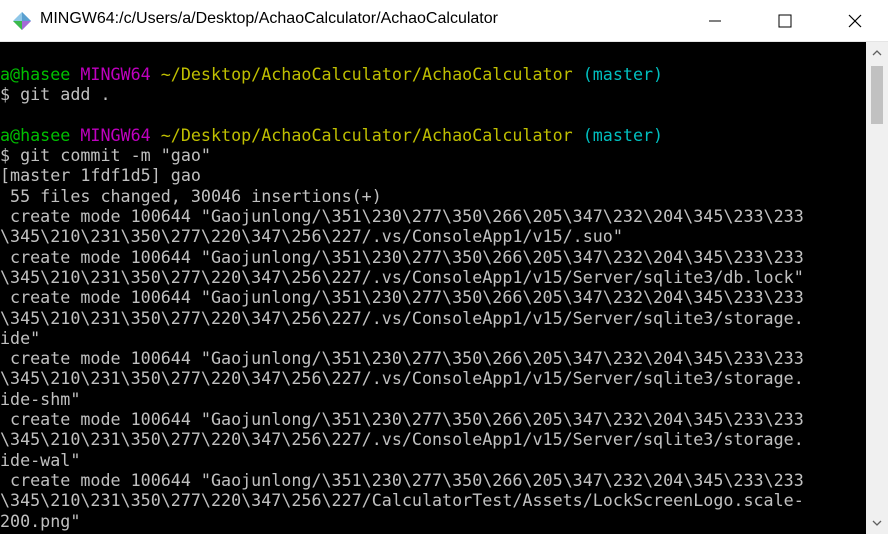  I want to click on output-line: [master 1fdf1d5] gao, so click(100, 175).